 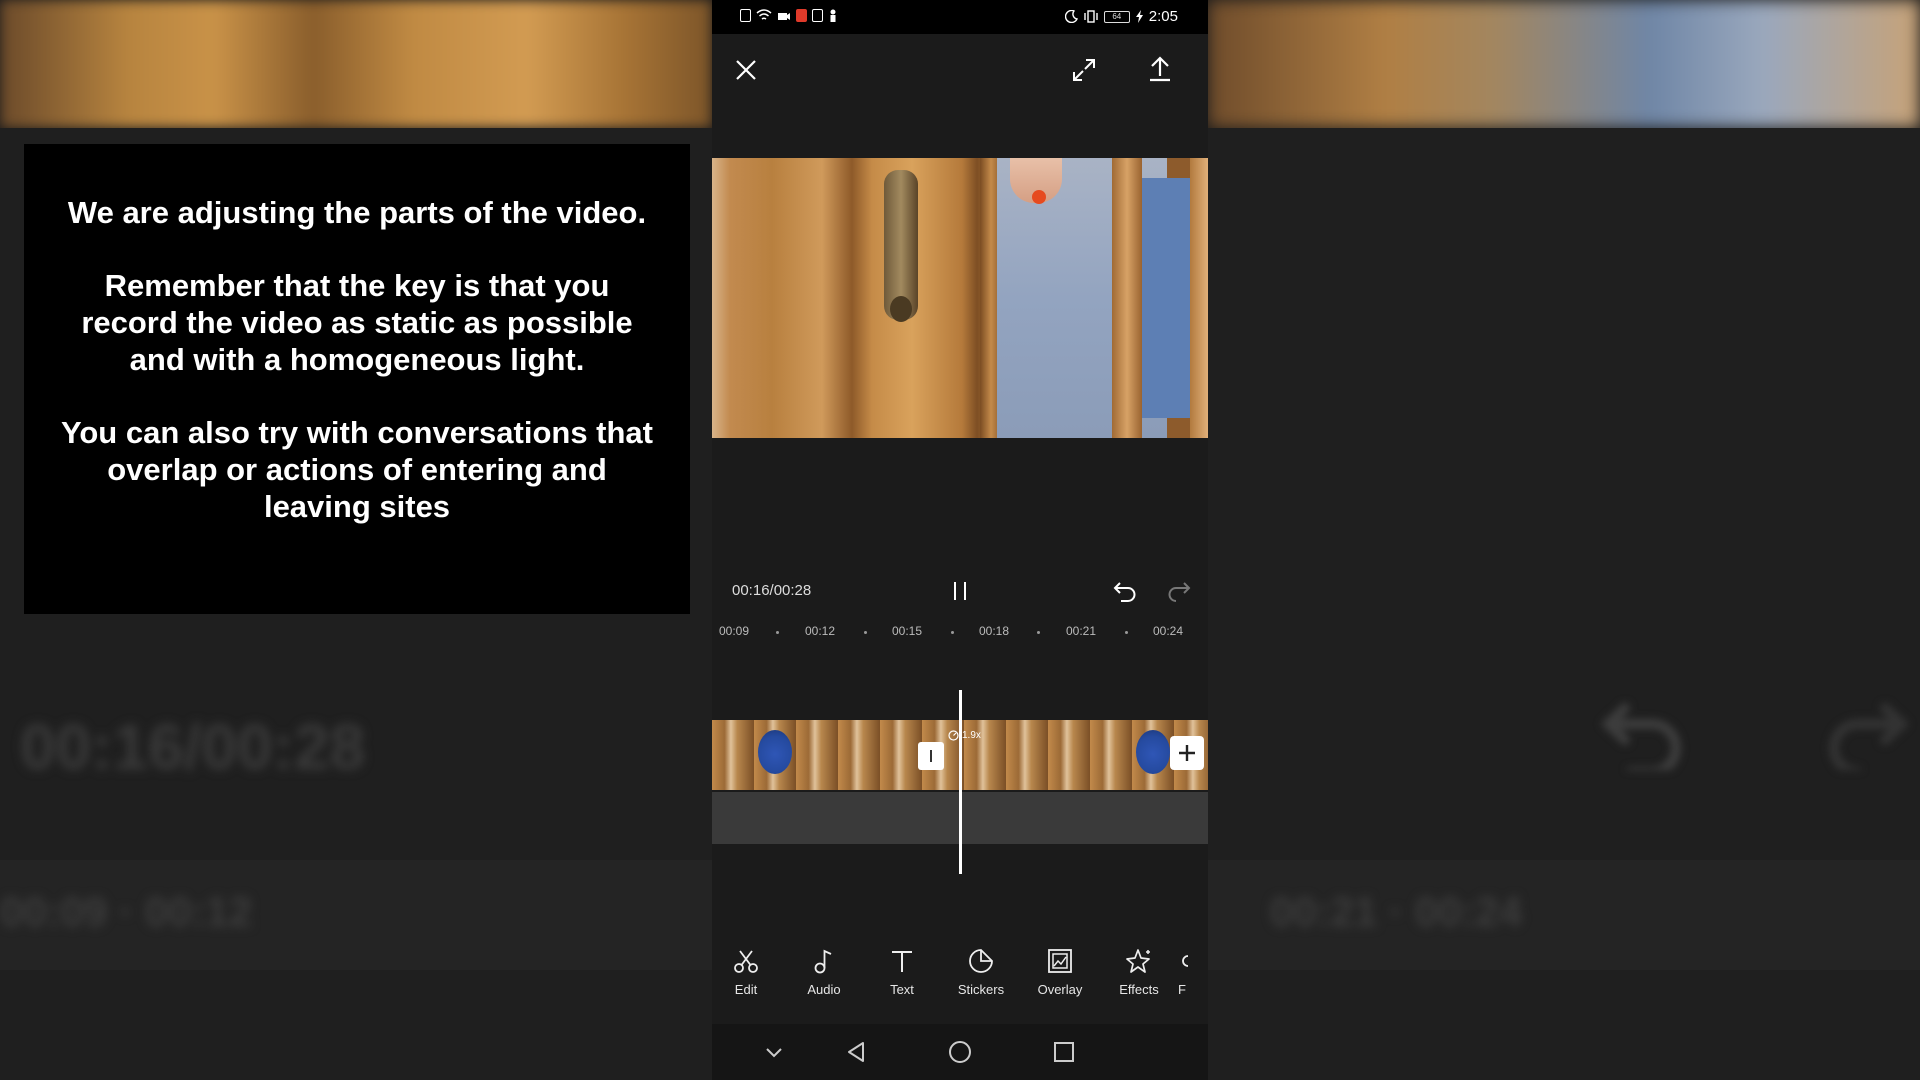 I want to click on camera-icon, so click(x=784, y=16).